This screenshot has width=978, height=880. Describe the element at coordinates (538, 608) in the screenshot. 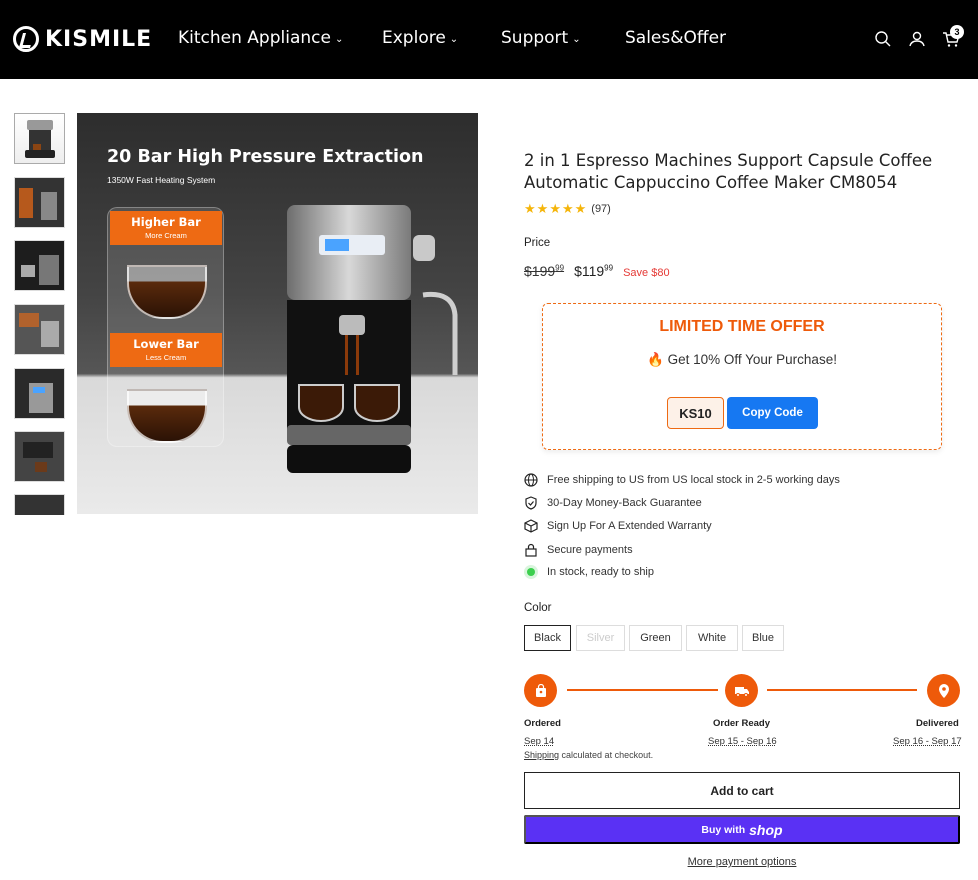

I see `color-label: Color` at that location.